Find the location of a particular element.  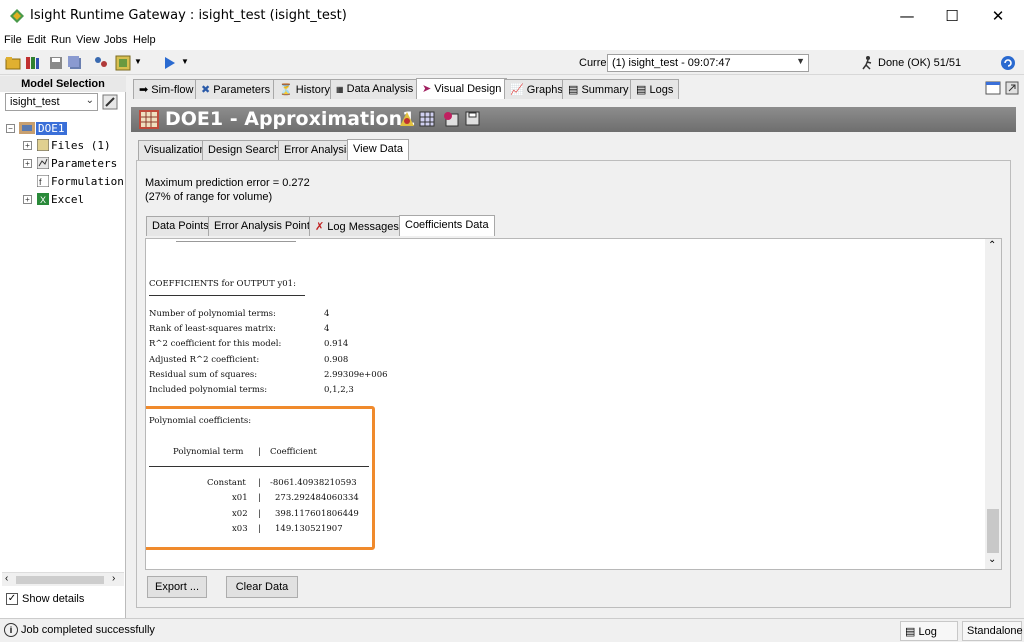

expand-files-icon: + is located at coordinates (27, 145).